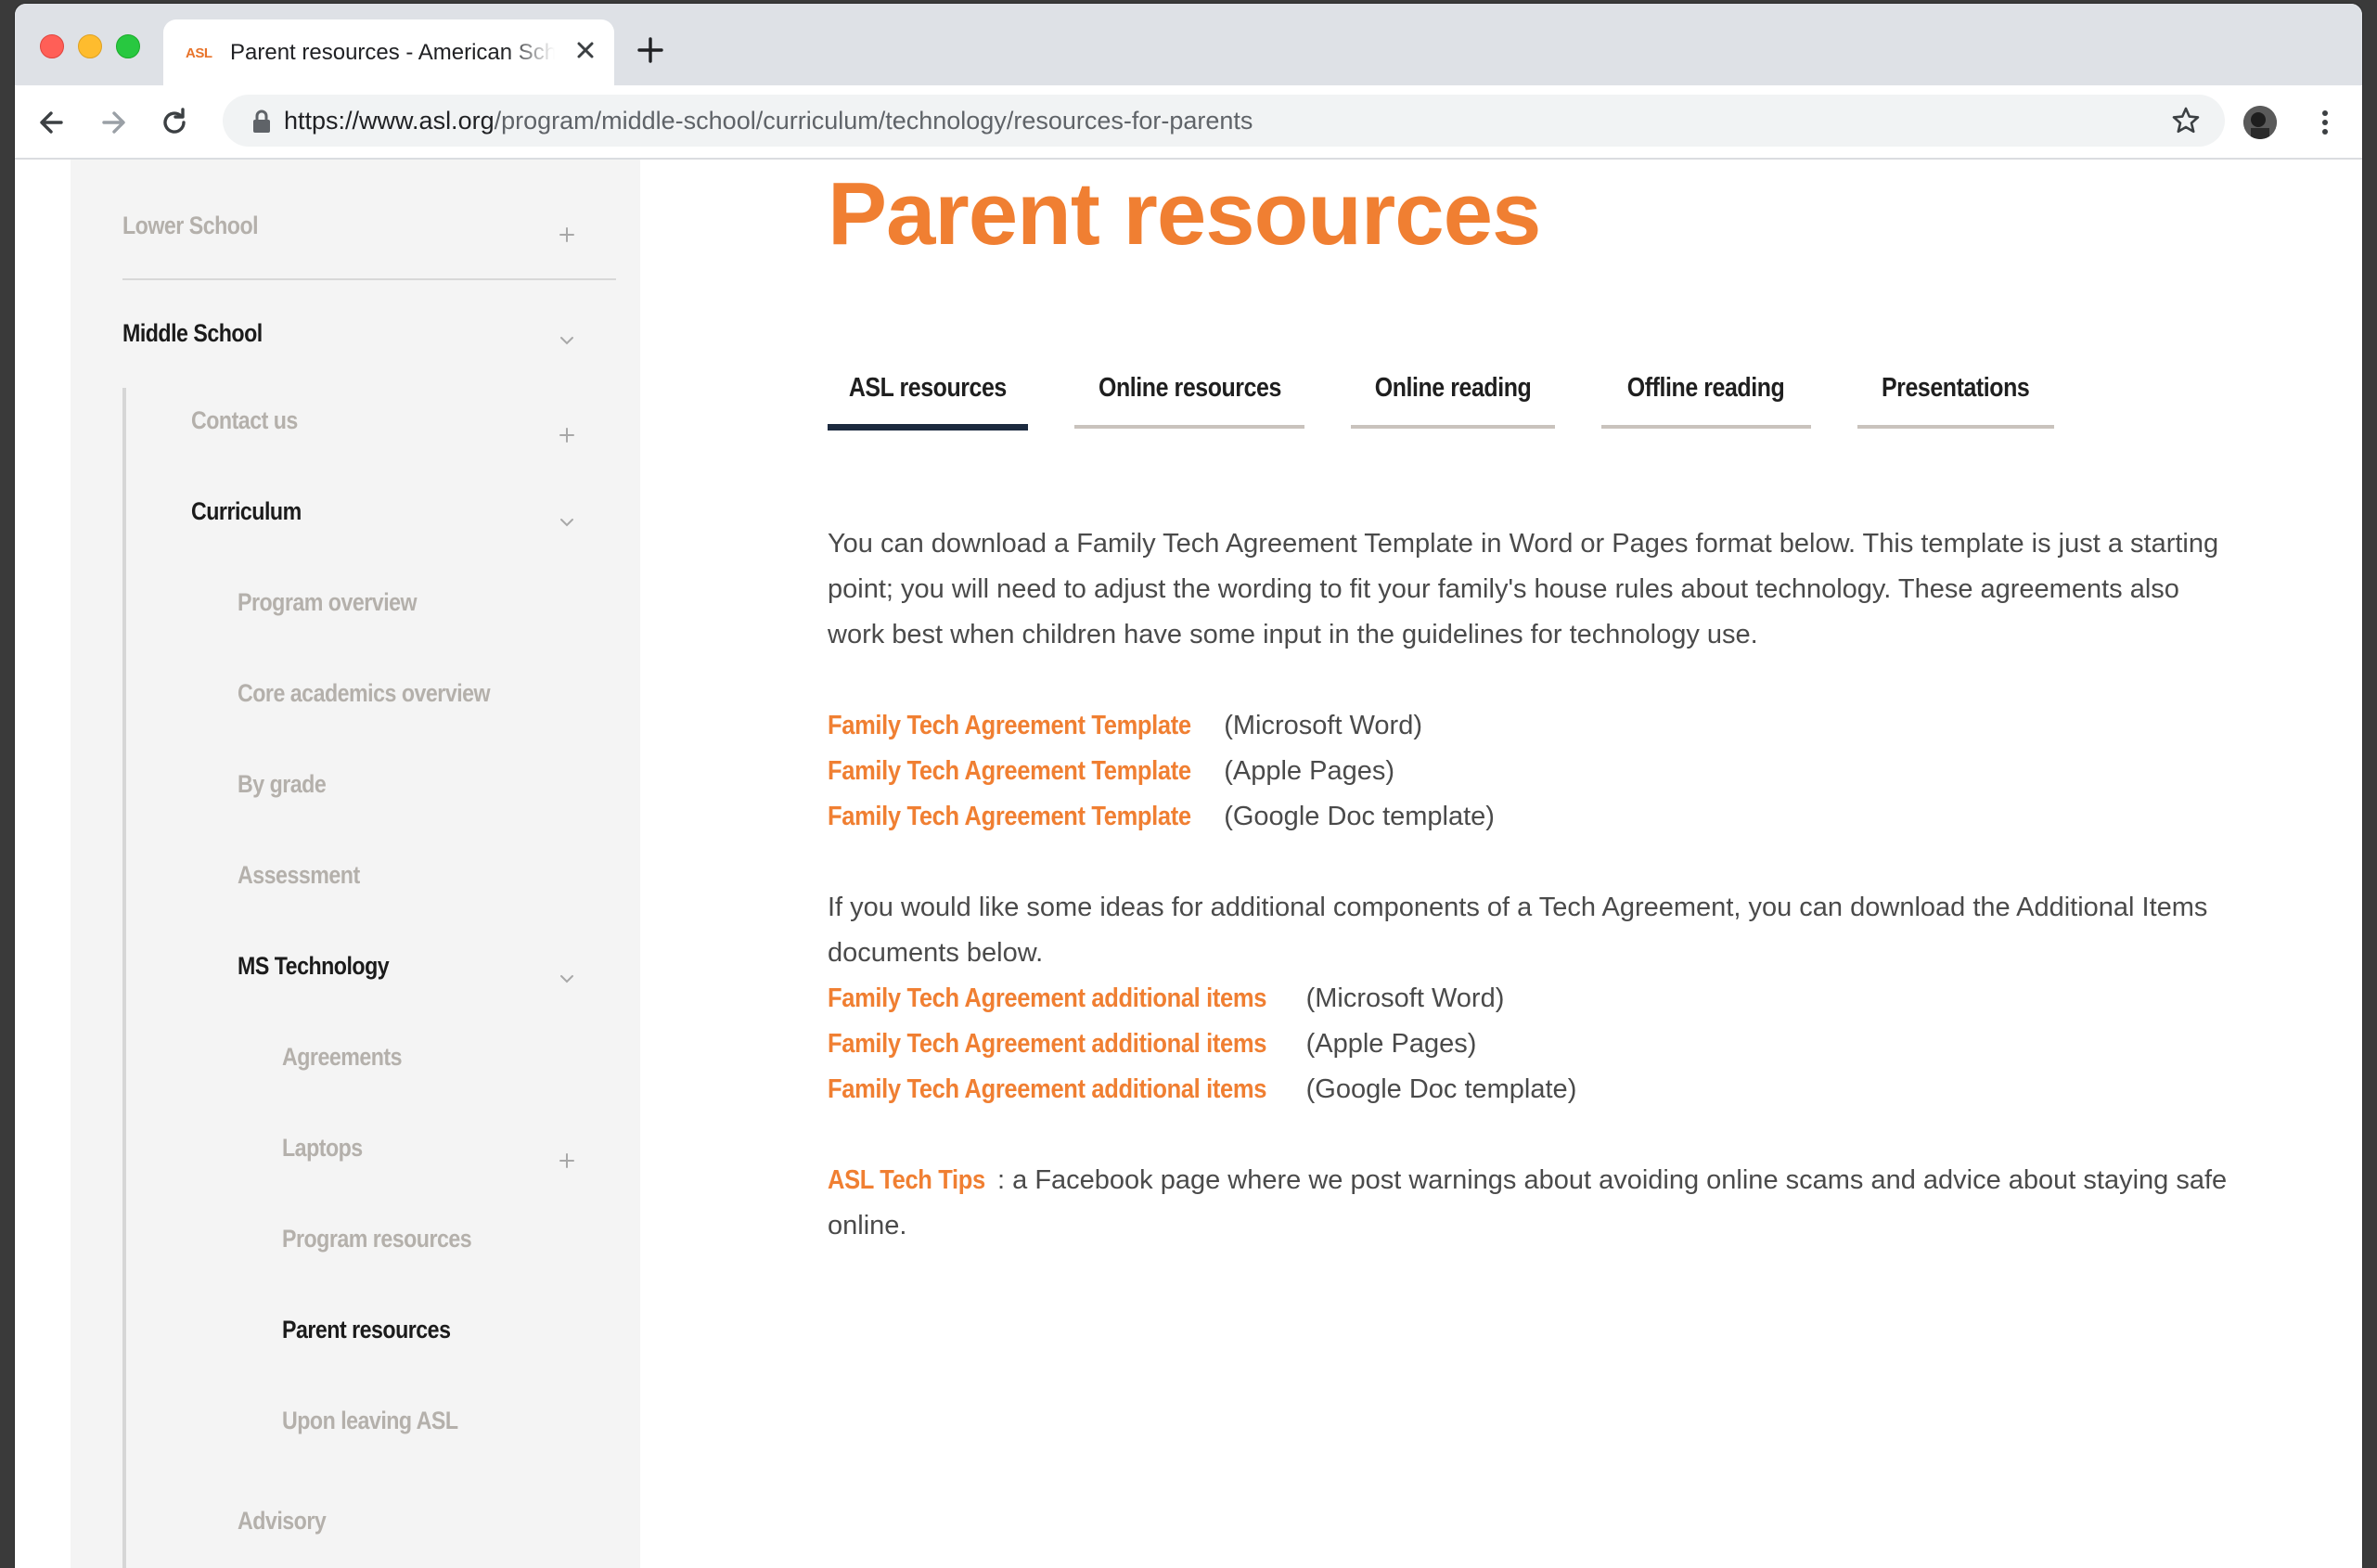 The height and width of the screenshot is (1568, 2377). I want to click on template-word-link: Family Tech Agreement Template, so click(1009, 726).